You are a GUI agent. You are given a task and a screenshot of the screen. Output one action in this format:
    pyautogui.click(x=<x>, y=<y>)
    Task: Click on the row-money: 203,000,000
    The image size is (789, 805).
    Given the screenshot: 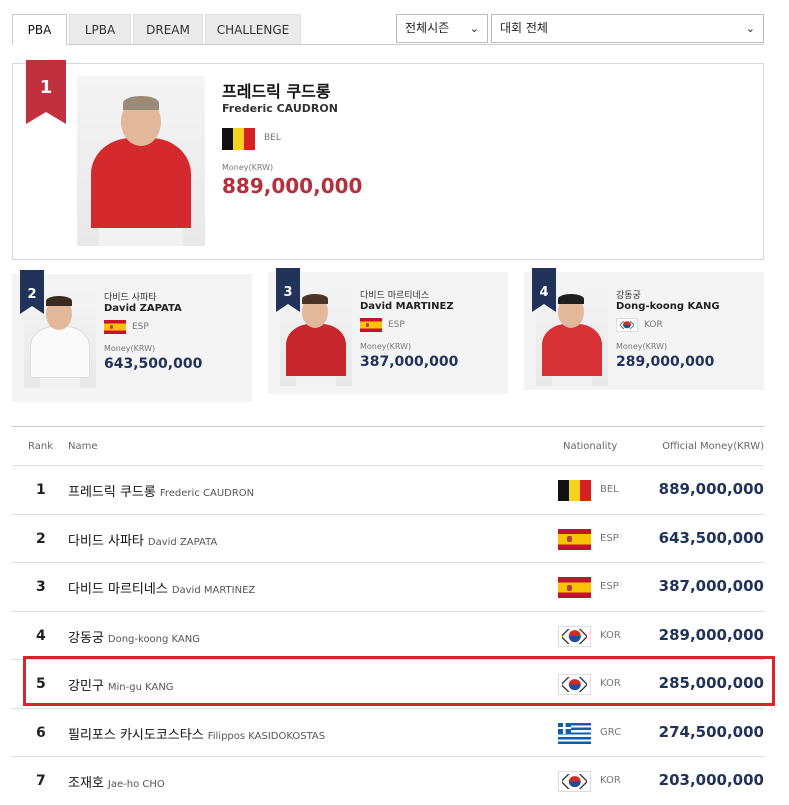 What is the action you would take?
    pyautogui.click(x=711, y=780)
    